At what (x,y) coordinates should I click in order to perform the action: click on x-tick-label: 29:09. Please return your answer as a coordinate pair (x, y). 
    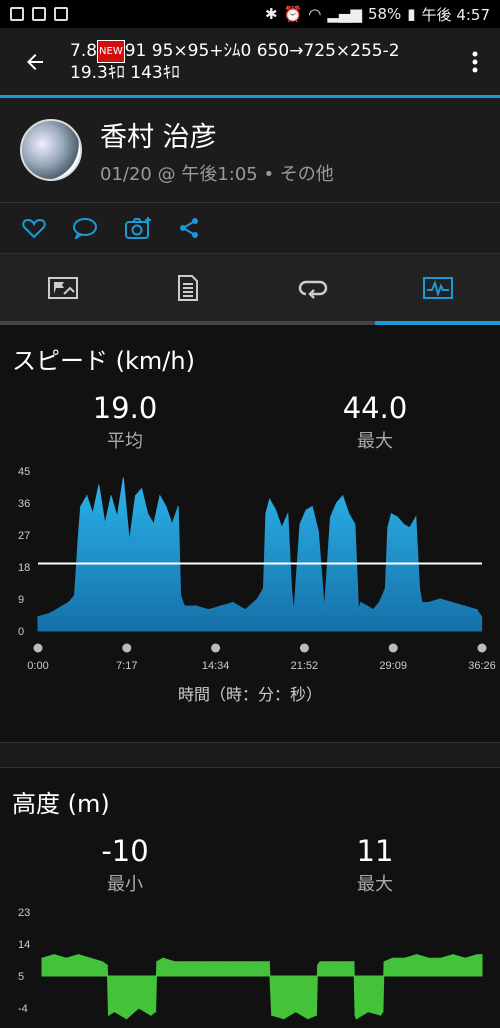
    Looking at the image, I should click on (393, 666).